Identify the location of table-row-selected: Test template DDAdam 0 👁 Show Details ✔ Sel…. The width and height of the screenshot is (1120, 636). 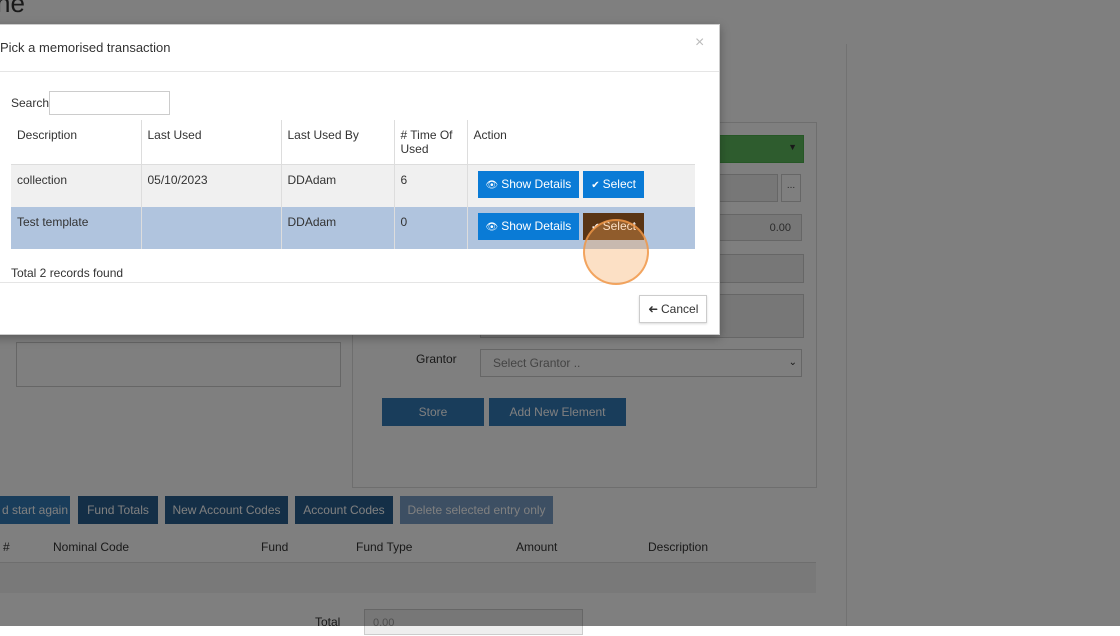
(353, 227).